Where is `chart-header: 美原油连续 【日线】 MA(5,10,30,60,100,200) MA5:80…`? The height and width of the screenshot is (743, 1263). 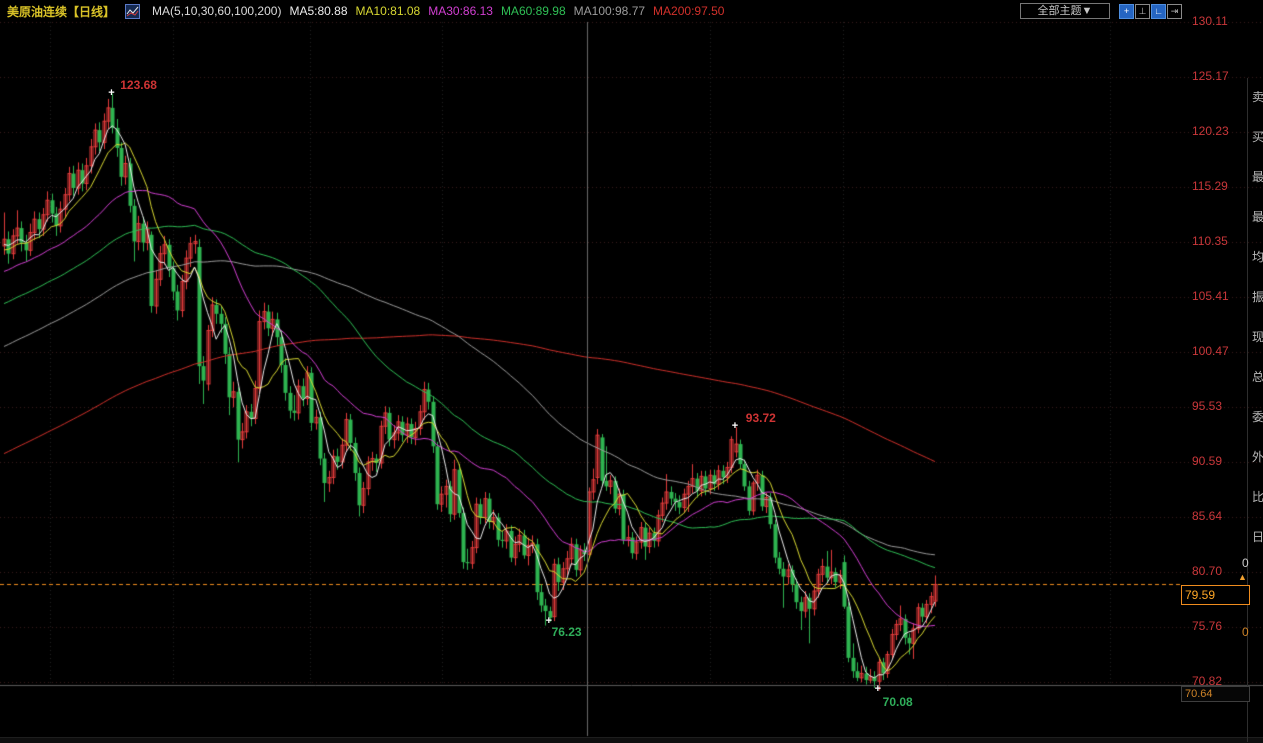 chart-header: 美原油连续 【日线】 MA(5,10,30,60,100,200) MA5:80… is located at coordinates (508, 11).